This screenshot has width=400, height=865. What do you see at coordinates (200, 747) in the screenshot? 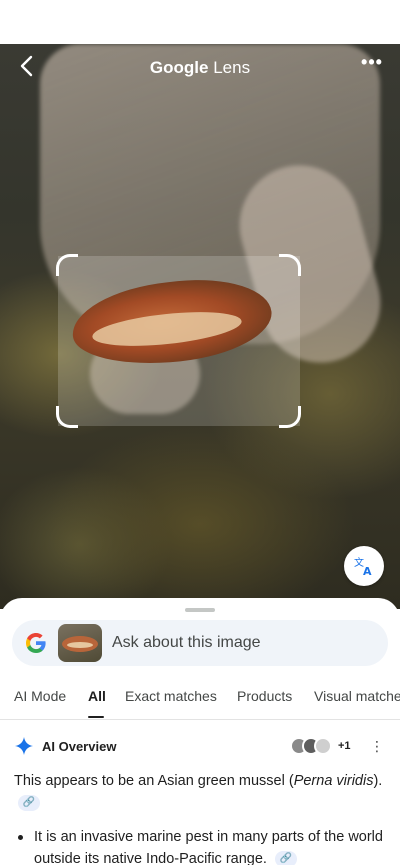
I see `ai-overview-header: AI Overview +1 ⋮` at bounding box center [200, 747].